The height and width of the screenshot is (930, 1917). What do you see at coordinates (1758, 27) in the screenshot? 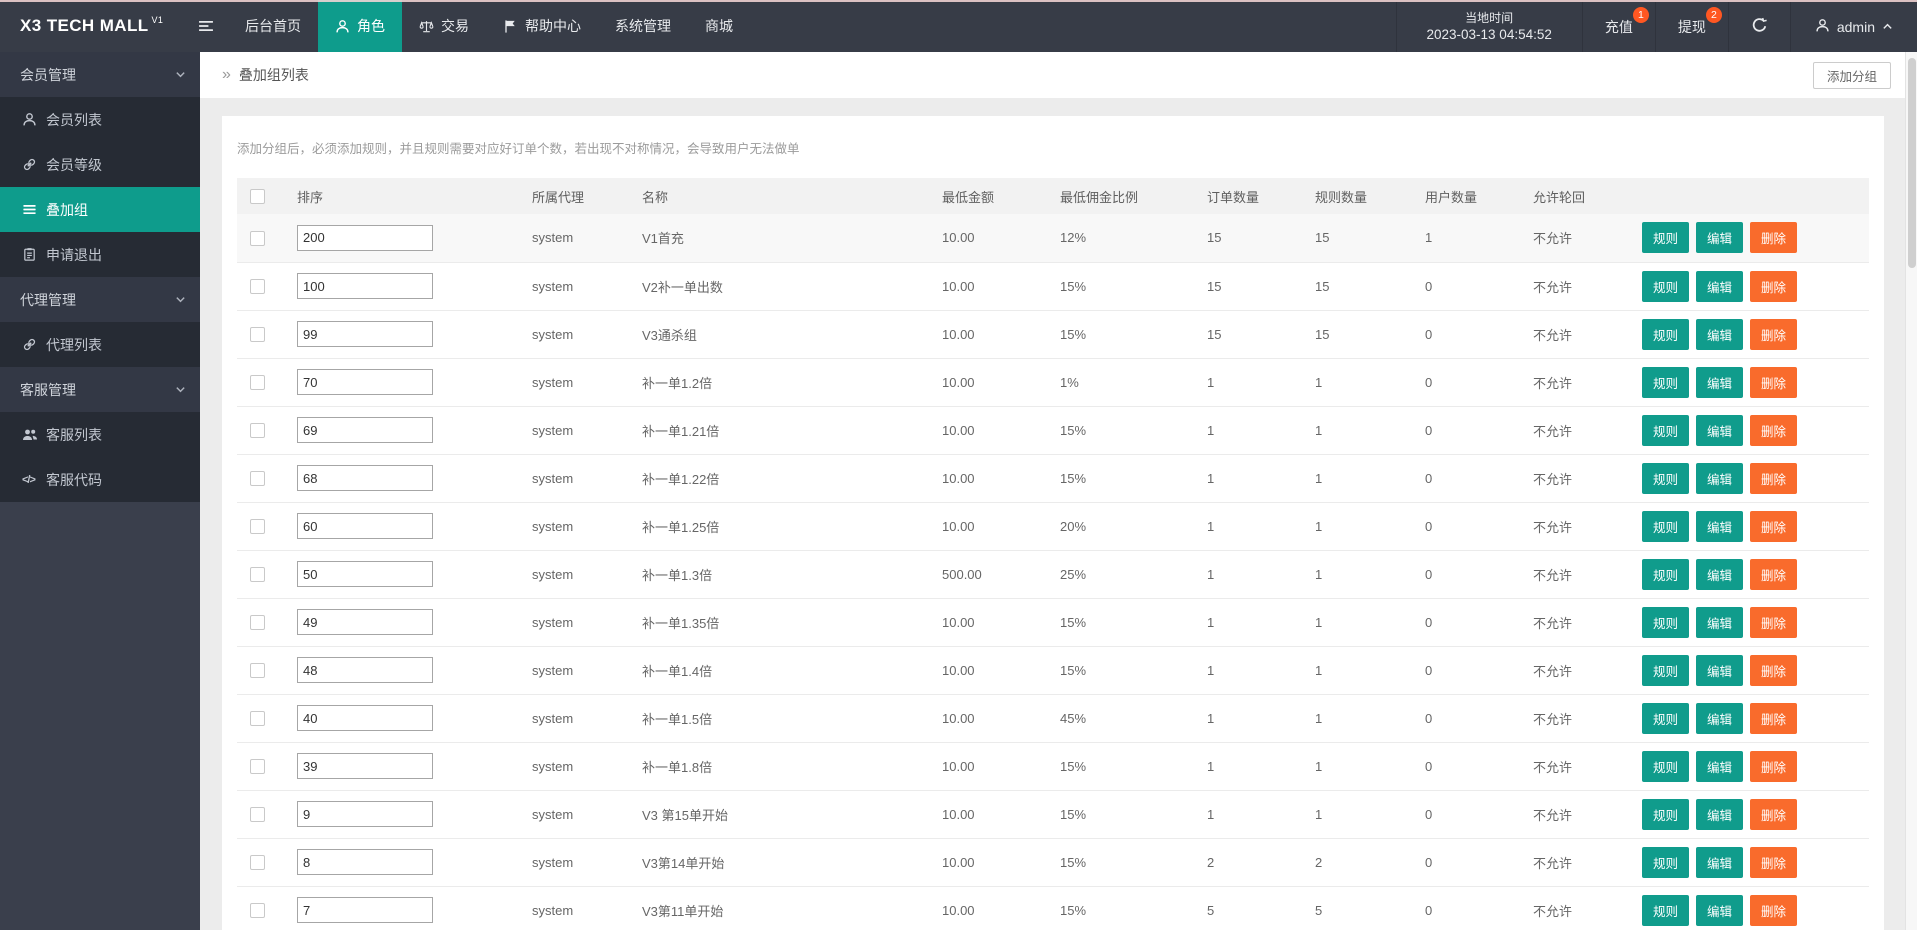
I see `refresh-button` at bounding box center [1758, 27].